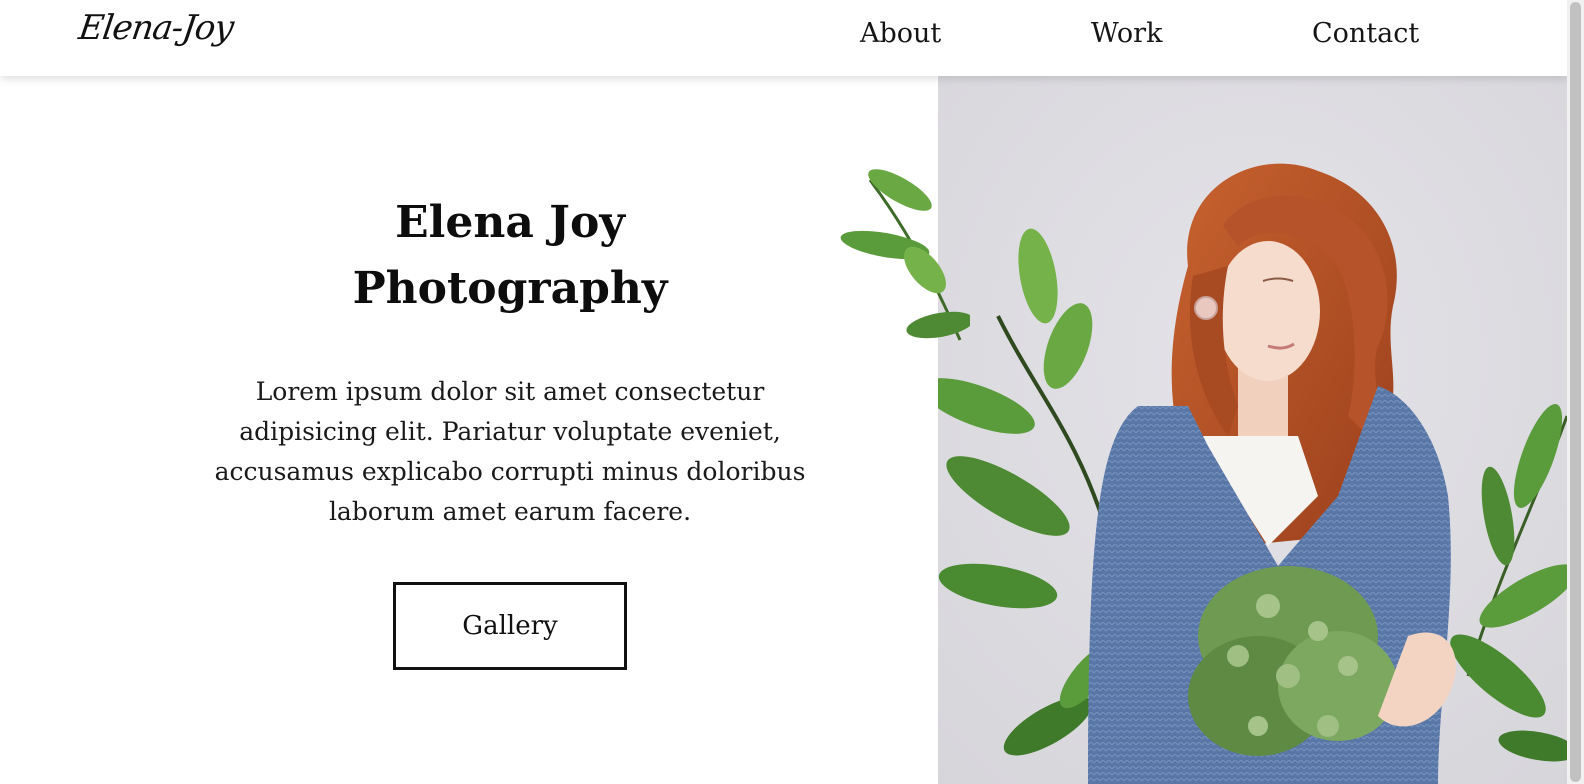 This screenshot has width=1584, height=784. What do you see at coordinates (510, 626) in the screenshot?
I see `gallery-button: Gallery` at bounding box center [510, 626].